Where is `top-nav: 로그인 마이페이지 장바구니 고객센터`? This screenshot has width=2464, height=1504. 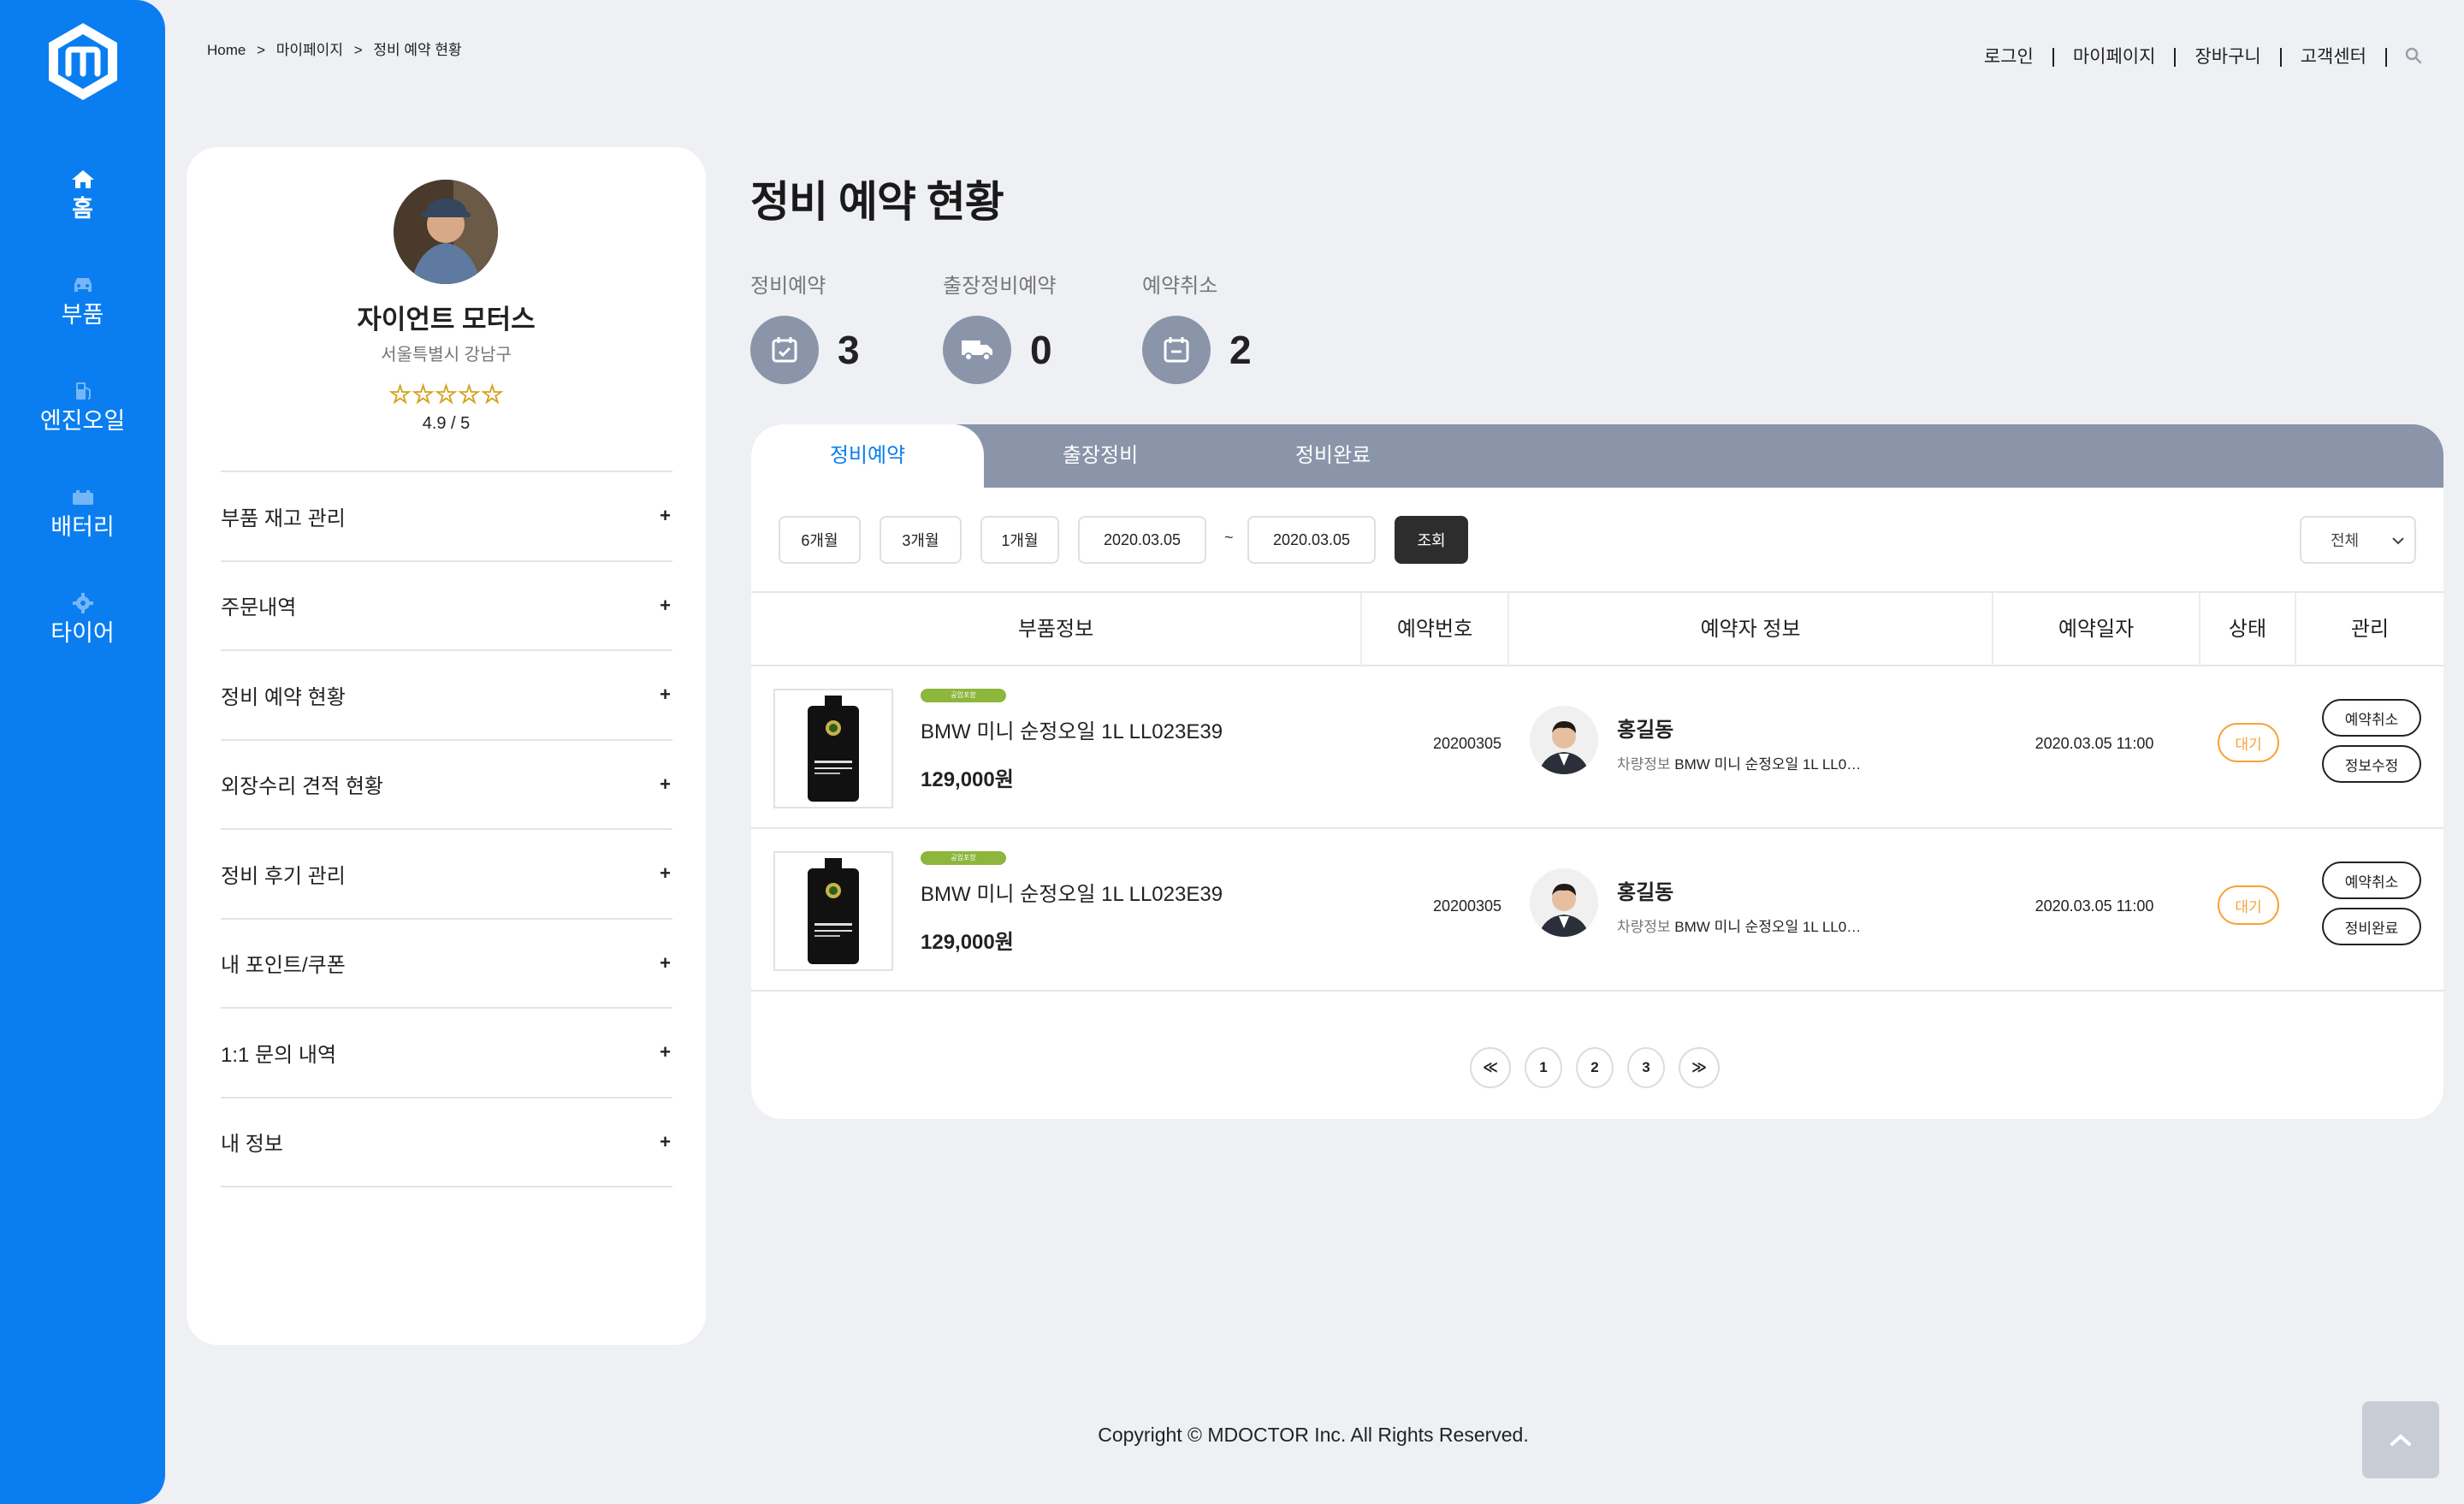 top-nav: 로그인 마이페이지 장바구니 고객센터 is located at coordinates (2176, 58).